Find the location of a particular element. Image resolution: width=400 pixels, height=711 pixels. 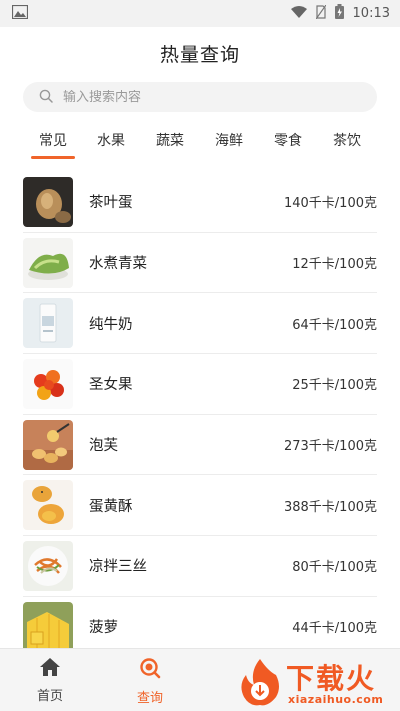

search-input is located at coordinates (208, 97).